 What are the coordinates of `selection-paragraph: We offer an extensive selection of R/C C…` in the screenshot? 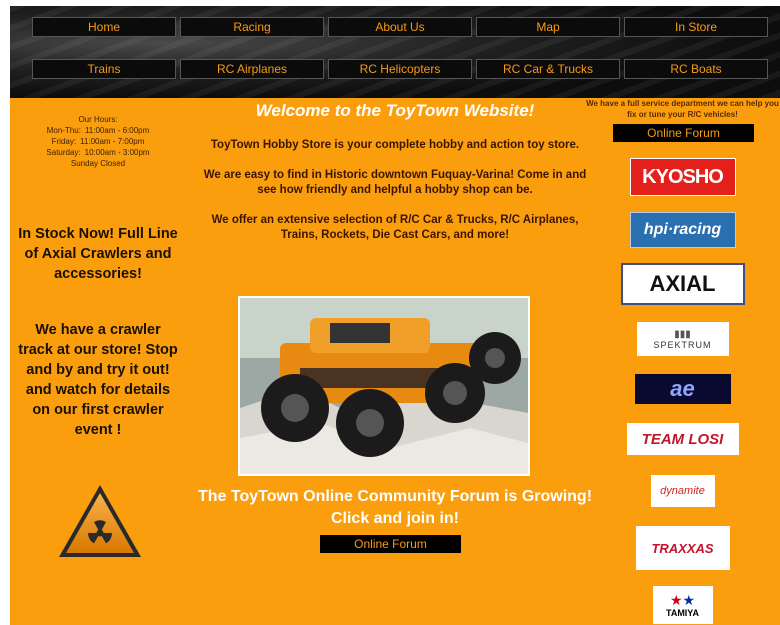 It's located at (395, 227).